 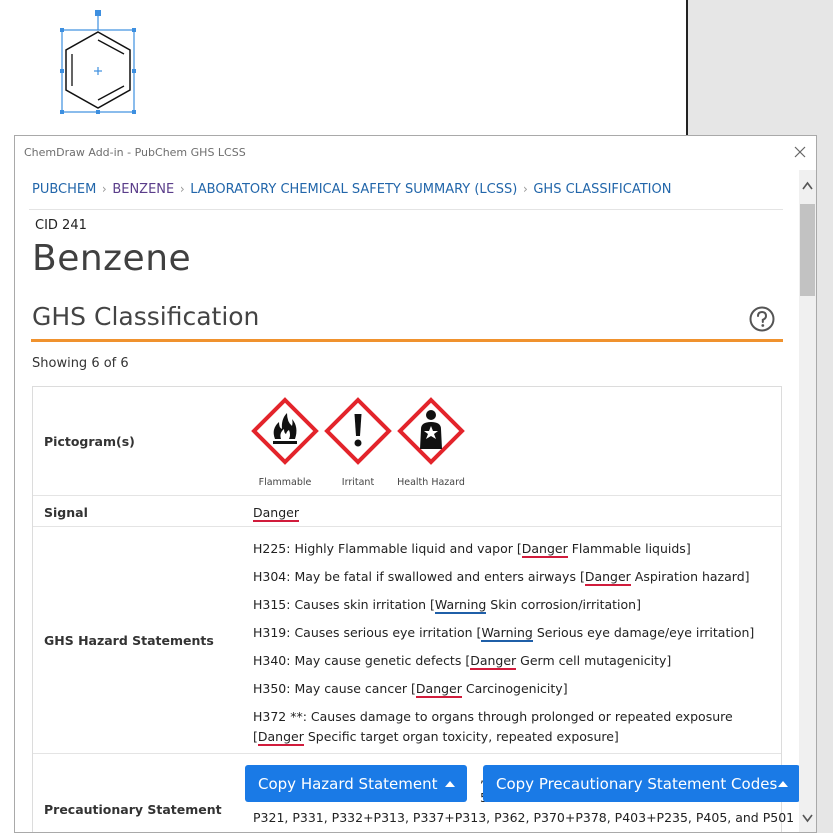 I want to click on hazard-category: Aspiration hazard], so click(x=690, y=576).